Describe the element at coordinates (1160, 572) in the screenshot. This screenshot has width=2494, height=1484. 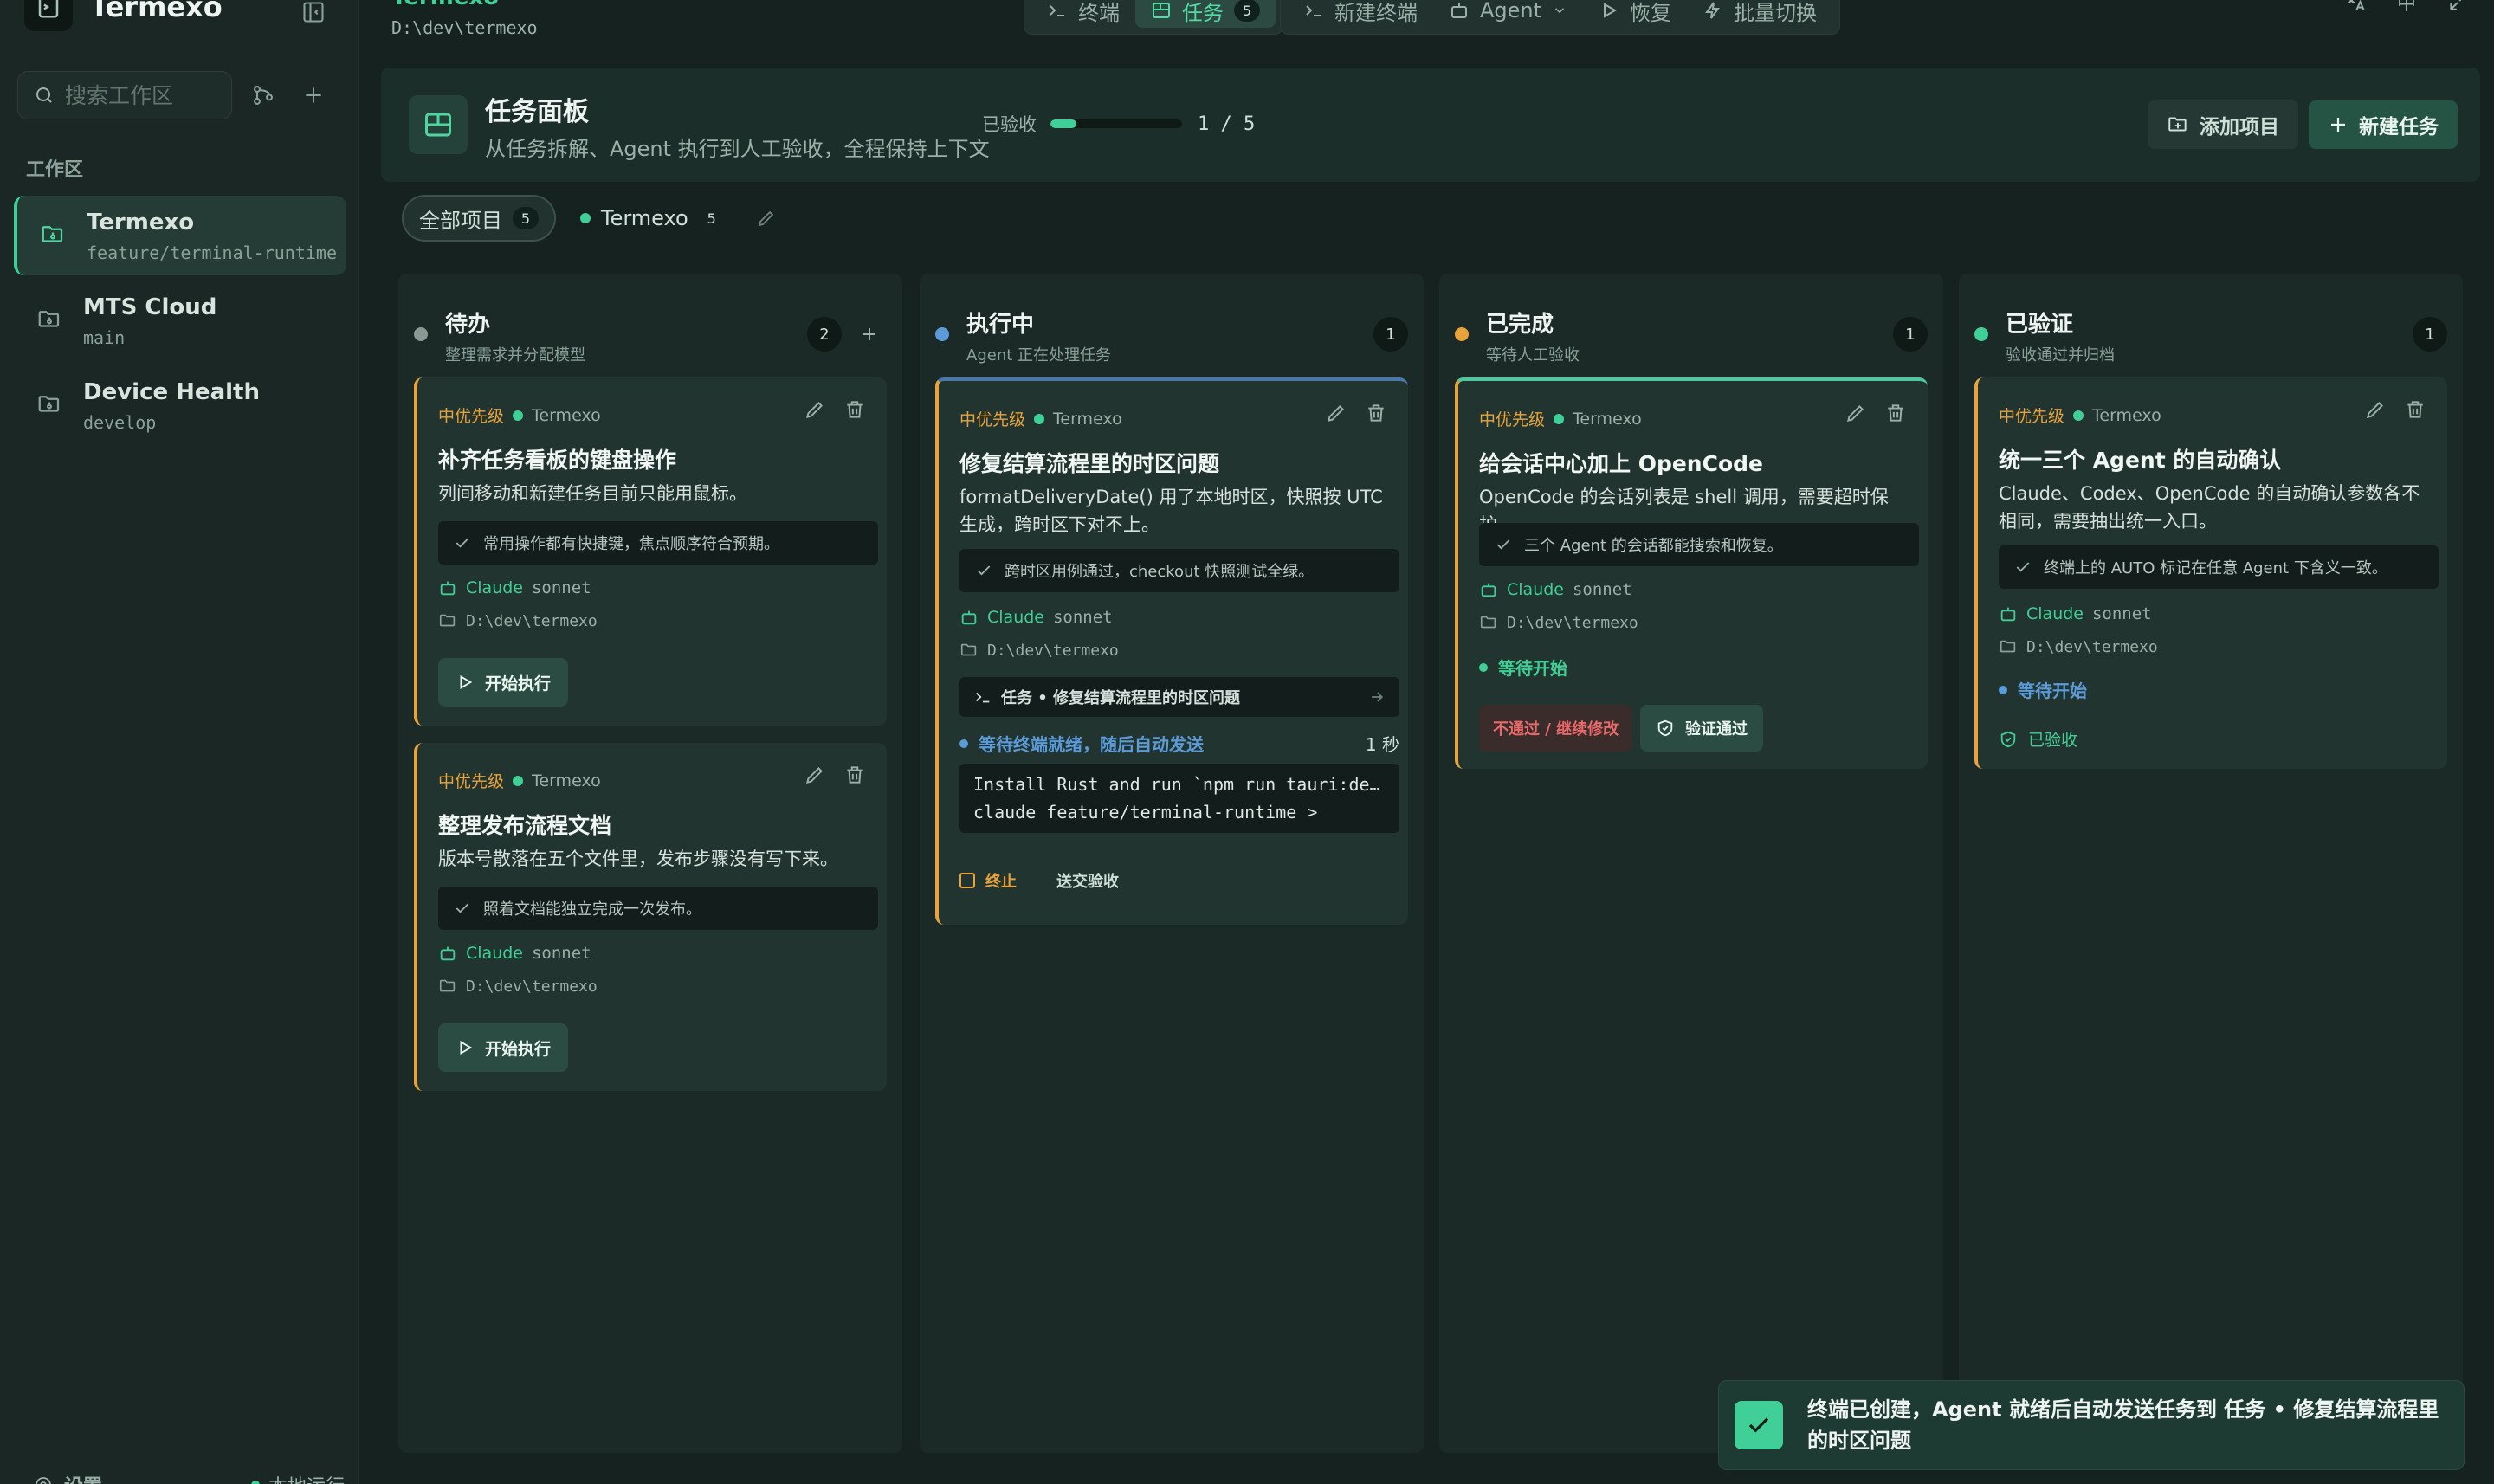
I see `criteria-text: 跨时区用例通过，checkout 快照测试全绿。` at that location.